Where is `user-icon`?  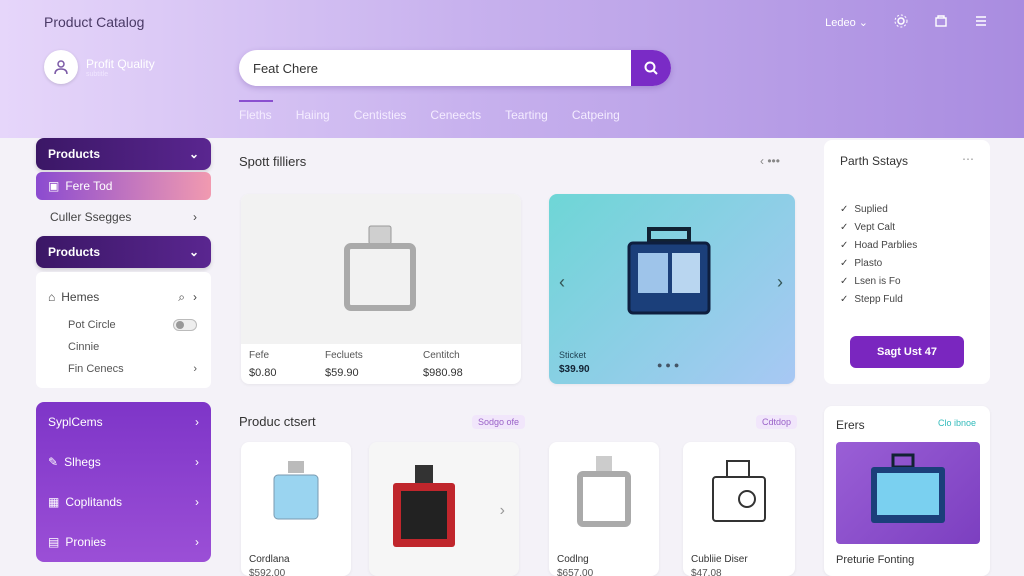 user-icon is located at coordinates (61, 67).